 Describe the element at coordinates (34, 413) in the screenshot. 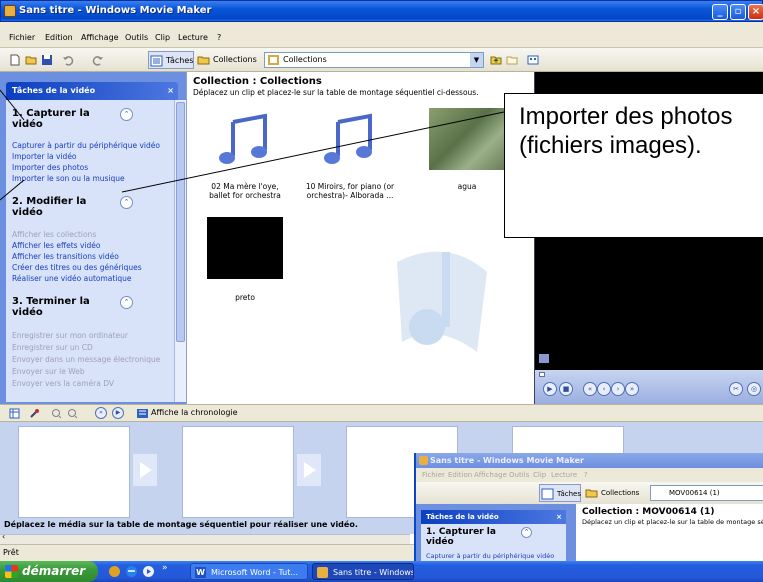

I see `narration-mic-icon` at that location.